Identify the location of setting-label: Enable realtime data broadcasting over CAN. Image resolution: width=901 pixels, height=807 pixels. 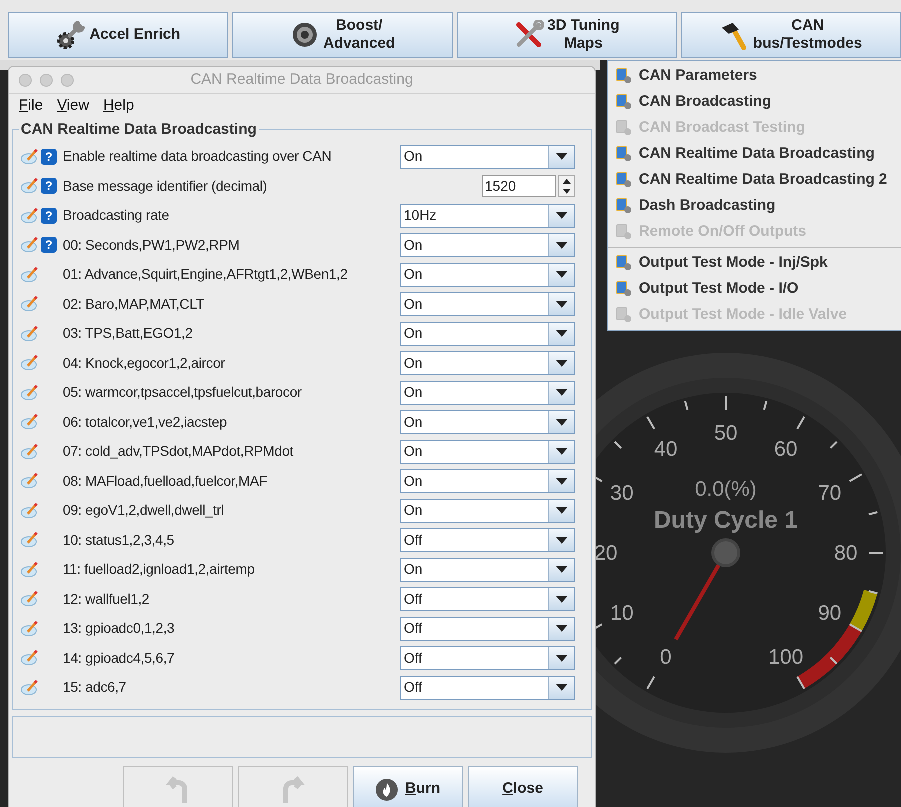
(197, 156).